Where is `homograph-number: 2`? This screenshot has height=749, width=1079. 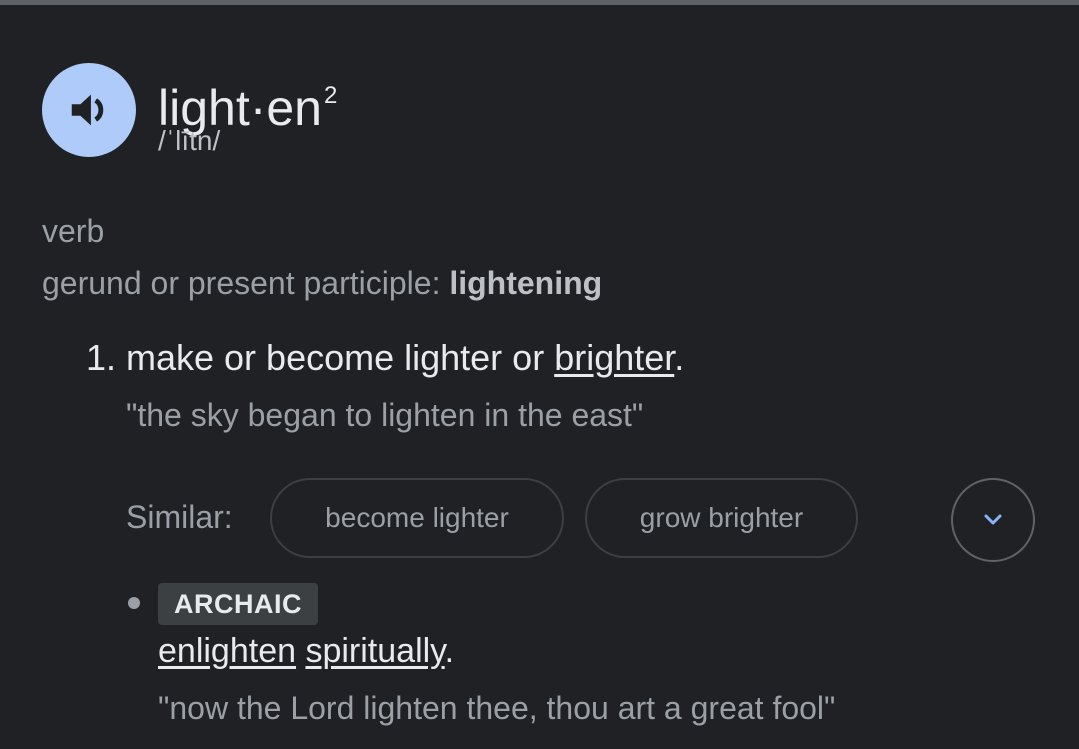
homograph-number: 2 is located at coordinates (331, 95).